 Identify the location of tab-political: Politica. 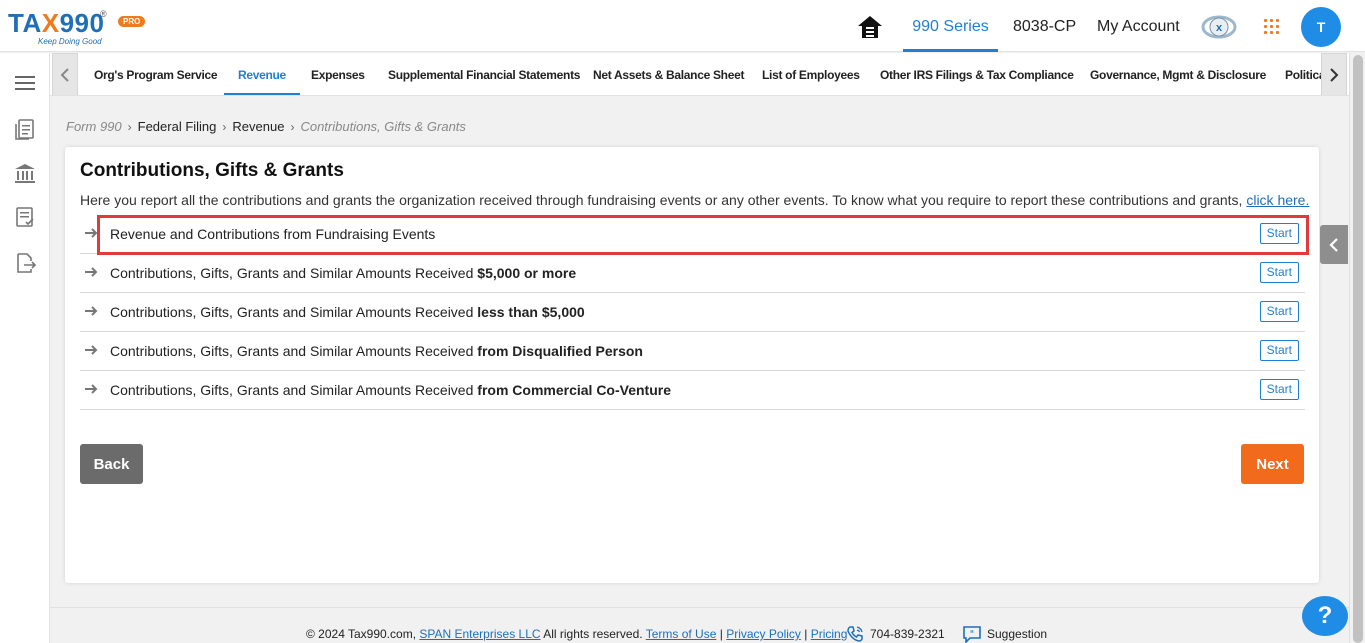
(1305, 74).